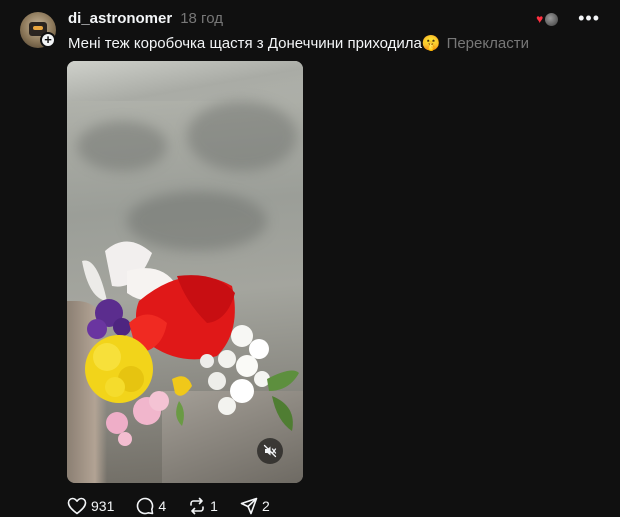  What do you see at coordinates (168, 506) in the screenshot?
I see `post-actions: 931 4 1 2` at bounding box center [168, 506].